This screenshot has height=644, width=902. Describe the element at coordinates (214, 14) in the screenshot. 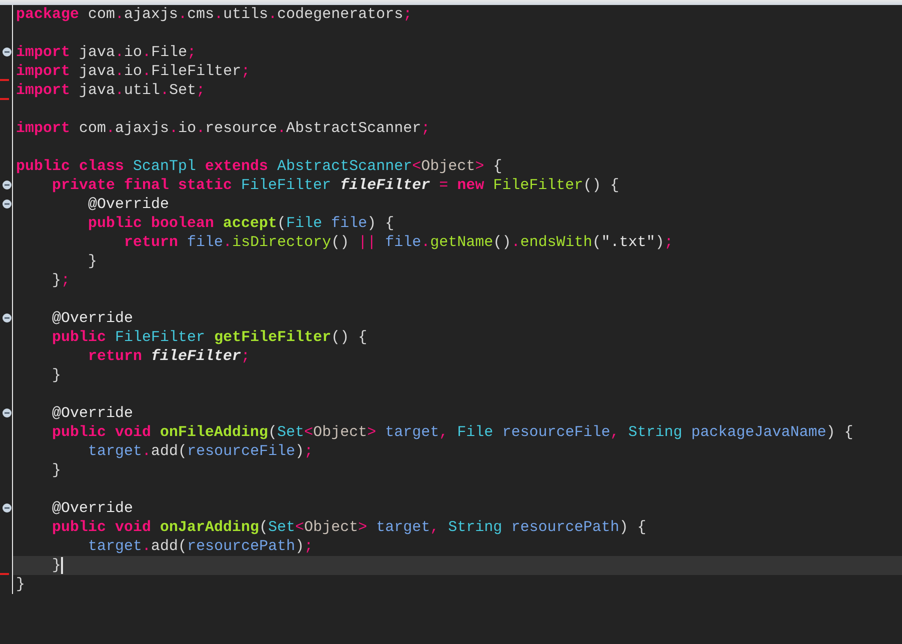

I see `code-line: package com.ajaxjs.cms.utils.codegenerators;` at that location.